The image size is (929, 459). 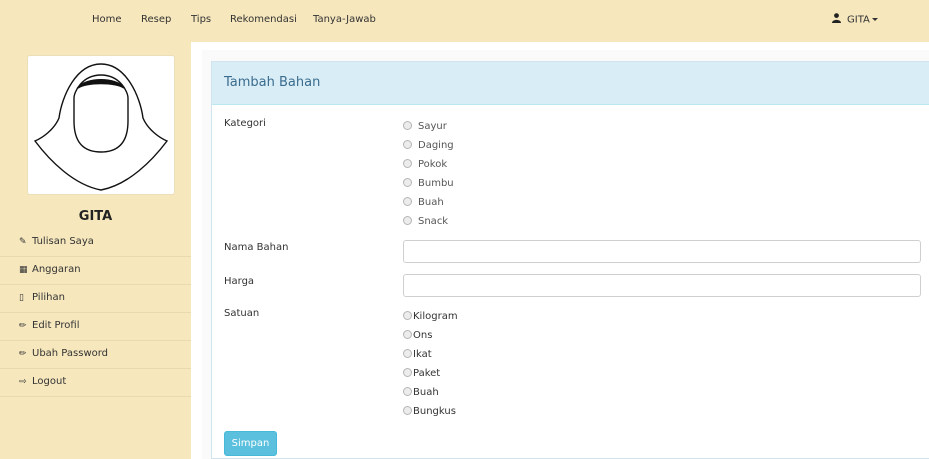 What do you see at coordinates (256, 247) in the screenshot?
I see `nama-bahan-label: Nama Bahan` at bounding box center [256, 247].